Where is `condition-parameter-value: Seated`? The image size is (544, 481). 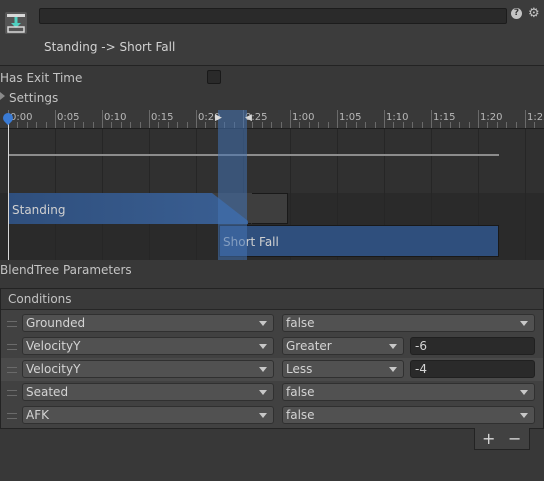
condition-parameter-value: Seated is located at coordinates (47, 392).